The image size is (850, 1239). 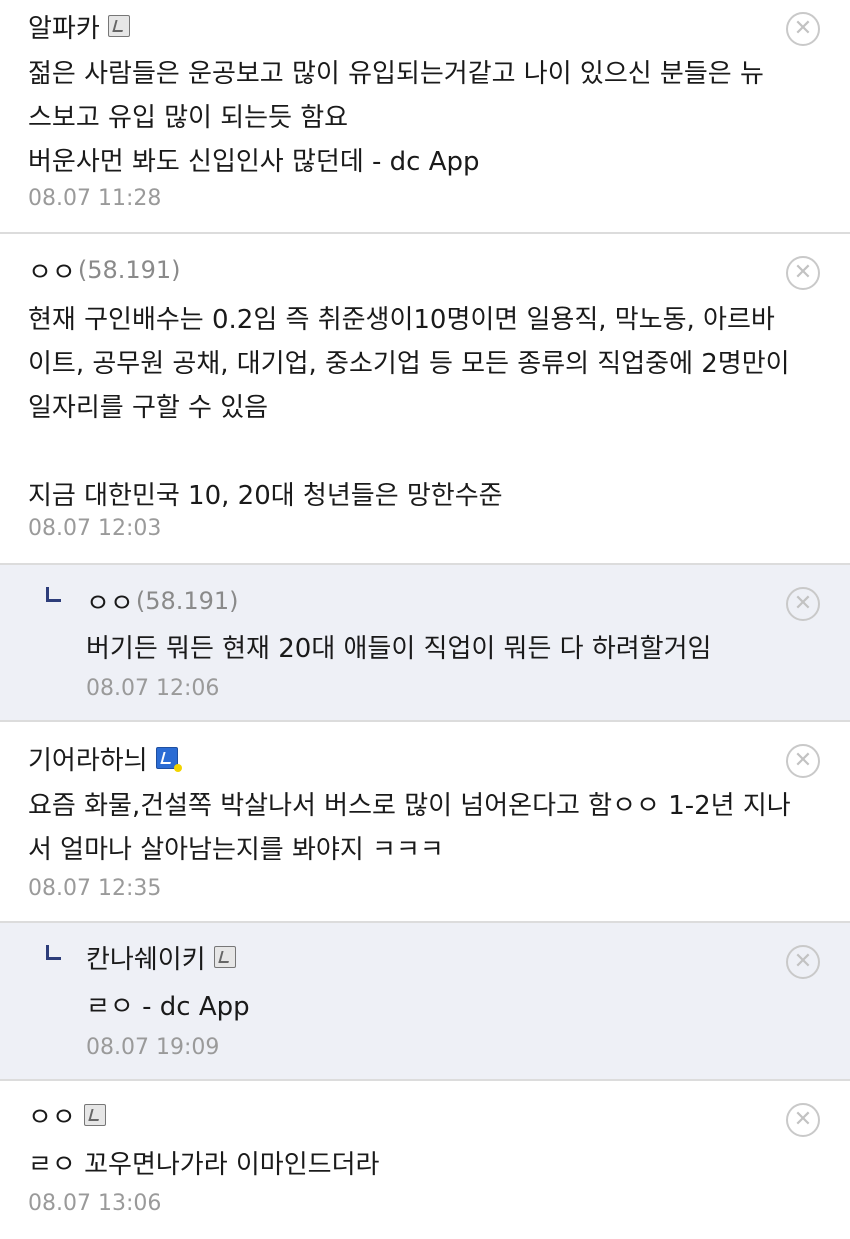 I want to click on comment-timestamp: 08.07 19:09, so click(x=153, y=1047).